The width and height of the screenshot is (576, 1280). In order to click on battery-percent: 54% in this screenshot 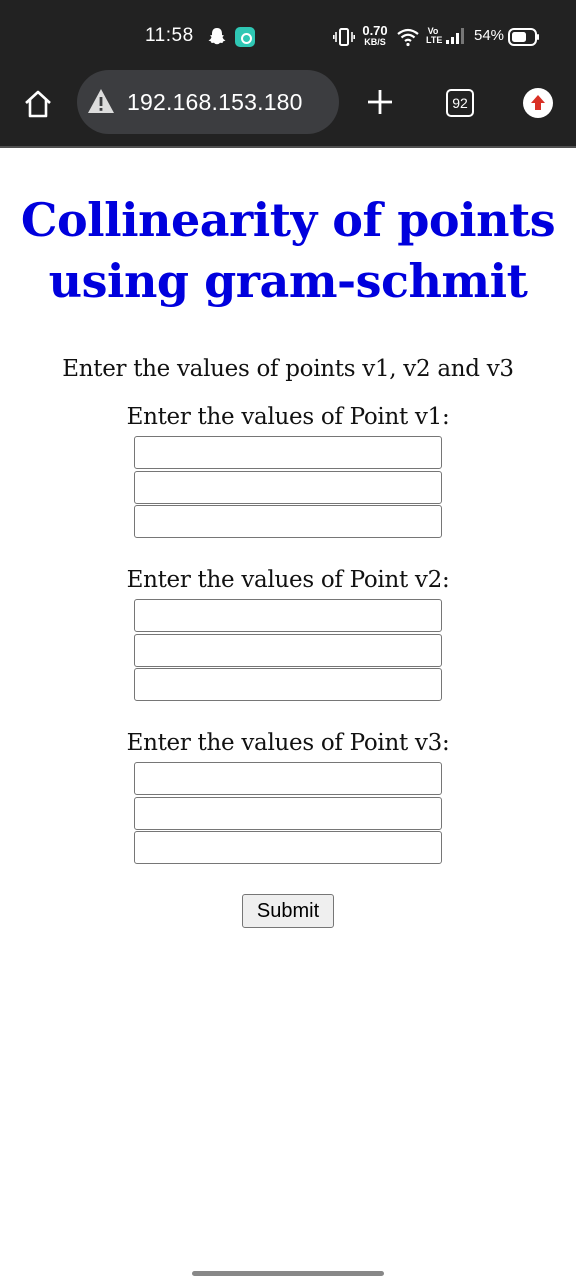, I will do `click(489, 35)`.